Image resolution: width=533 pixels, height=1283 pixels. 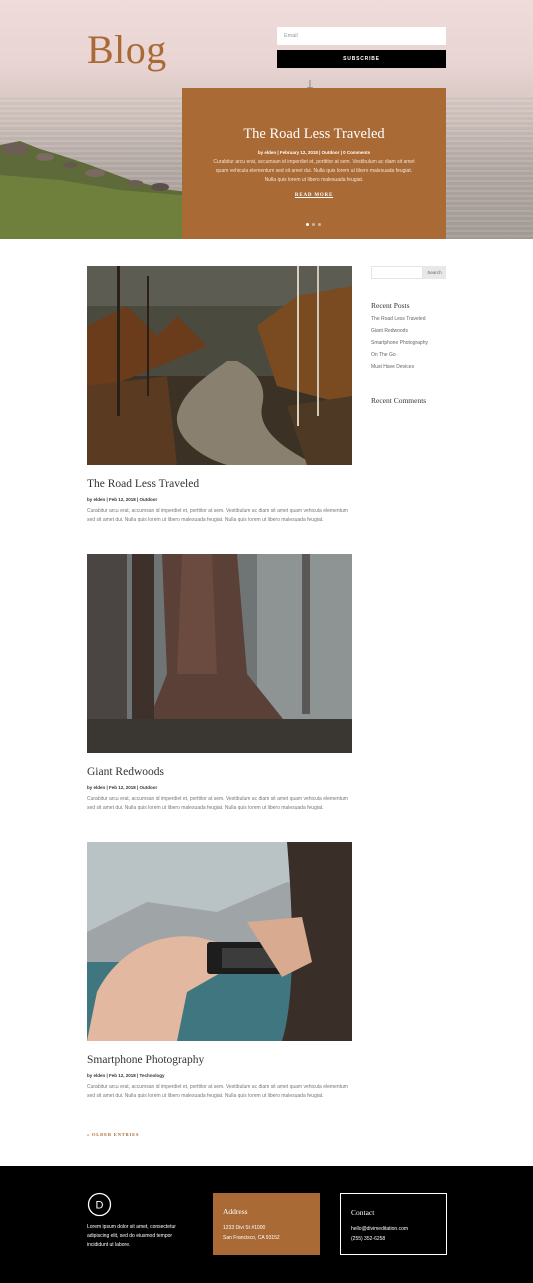 I want to click on recent-post-link: Smartphone Photography, so click(x=399, y=345).